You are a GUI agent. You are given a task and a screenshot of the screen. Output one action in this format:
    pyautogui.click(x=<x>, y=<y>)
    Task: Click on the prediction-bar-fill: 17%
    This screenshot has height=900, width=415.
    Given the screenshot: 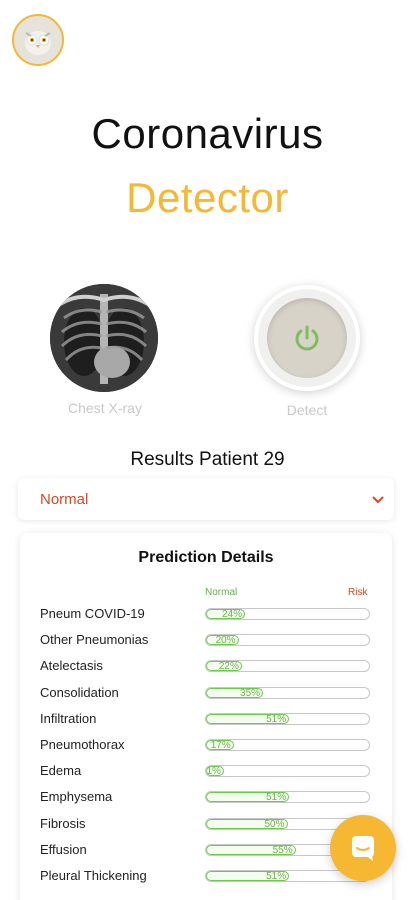 What is the action you would take?
    pyautogui.click(x=220, y=745)
    